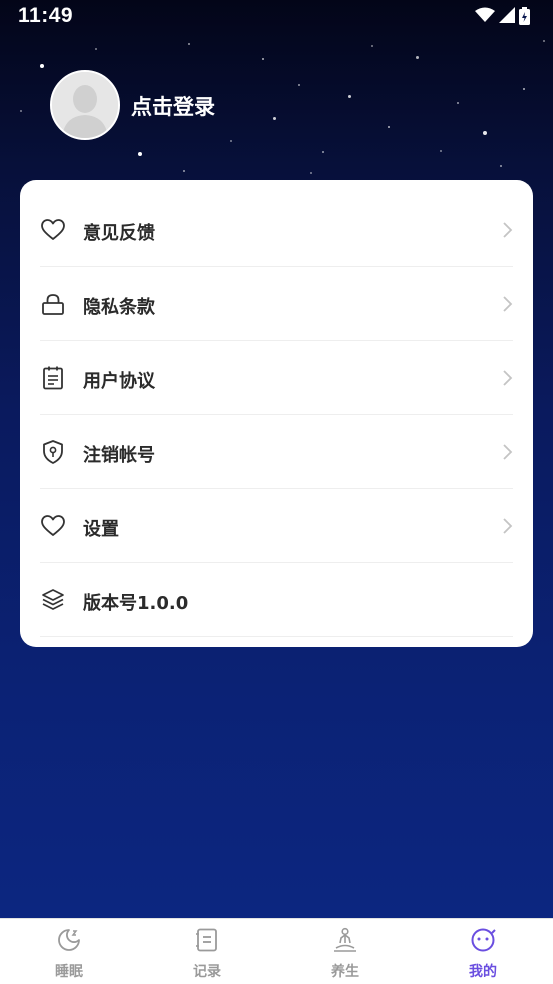 The height and width of the screenshot is (984, 553). I want to click on layers-icon, so click(53, 599).